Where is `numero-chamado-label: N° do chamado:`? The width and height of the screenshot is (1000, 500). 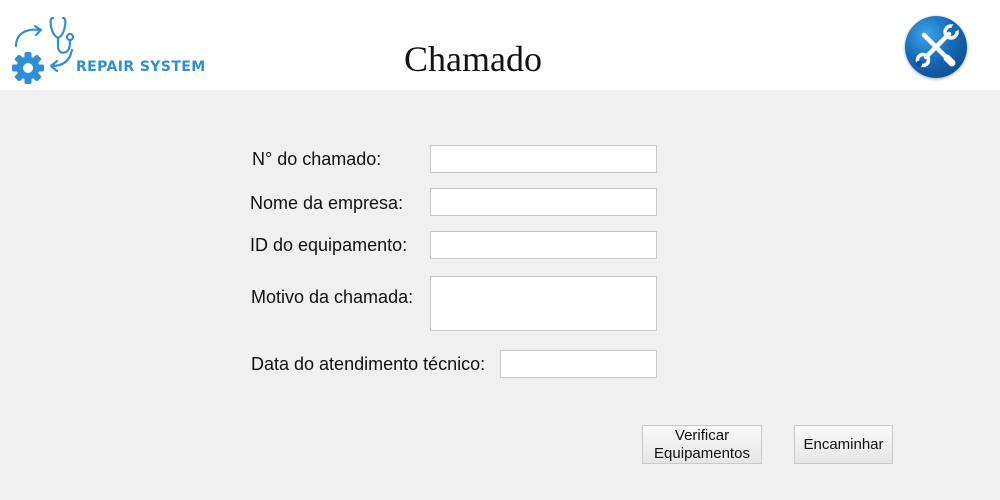 numero-chamado-label: N° do chamado: is located at coordinates (317, 159).